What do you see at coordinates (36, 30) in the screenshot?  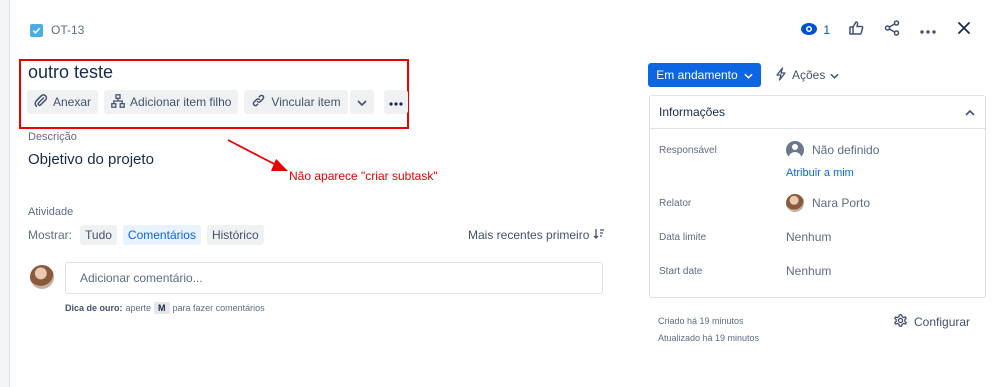 I see `task-type-icon` at bounding box center [36, 30].